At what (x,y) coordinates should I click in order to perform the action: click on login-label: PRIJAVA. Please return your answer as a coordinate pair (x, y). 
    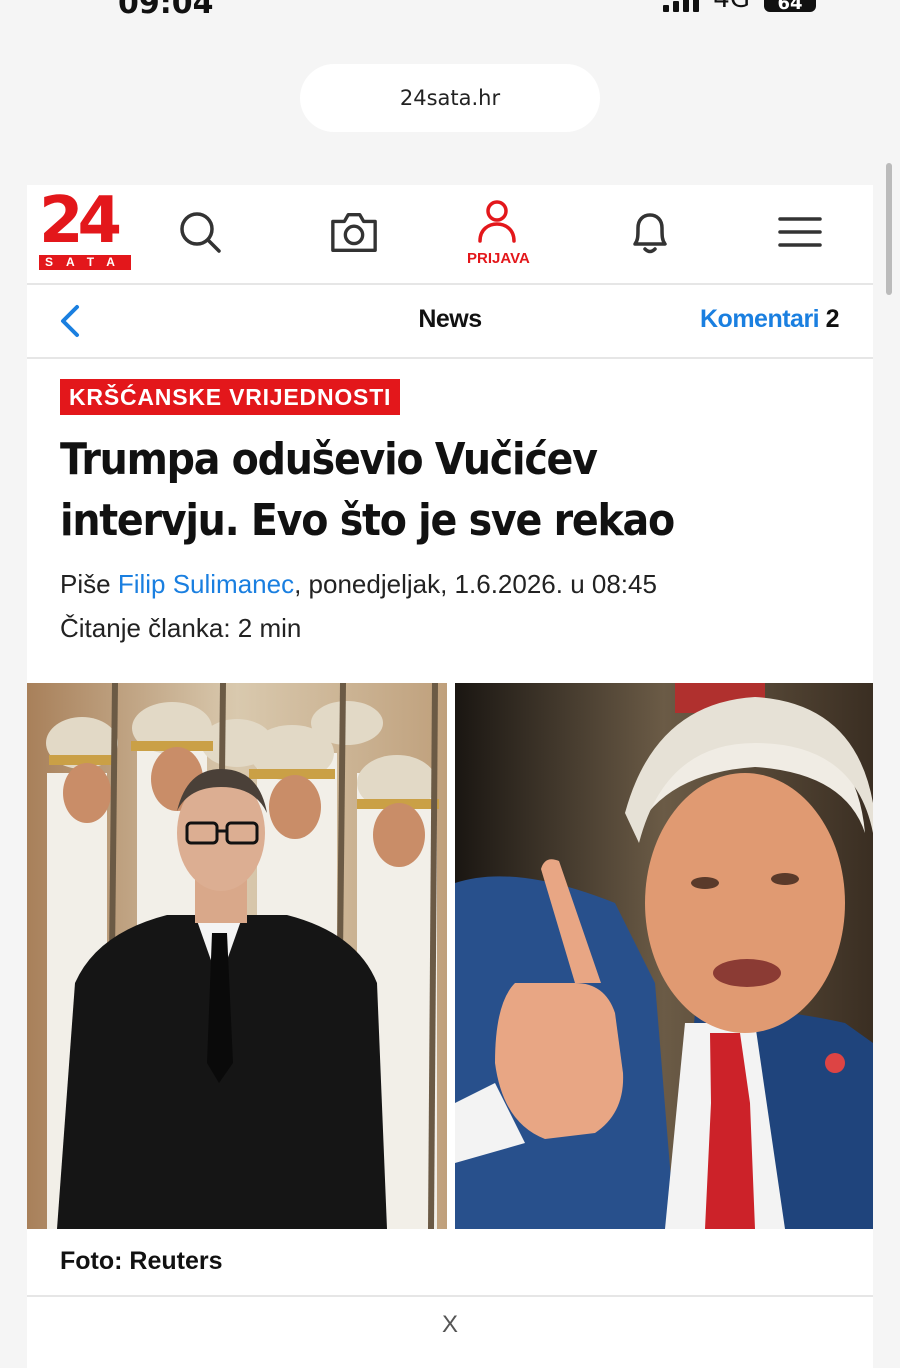
    Looking at the image, I should click on (498, 258).